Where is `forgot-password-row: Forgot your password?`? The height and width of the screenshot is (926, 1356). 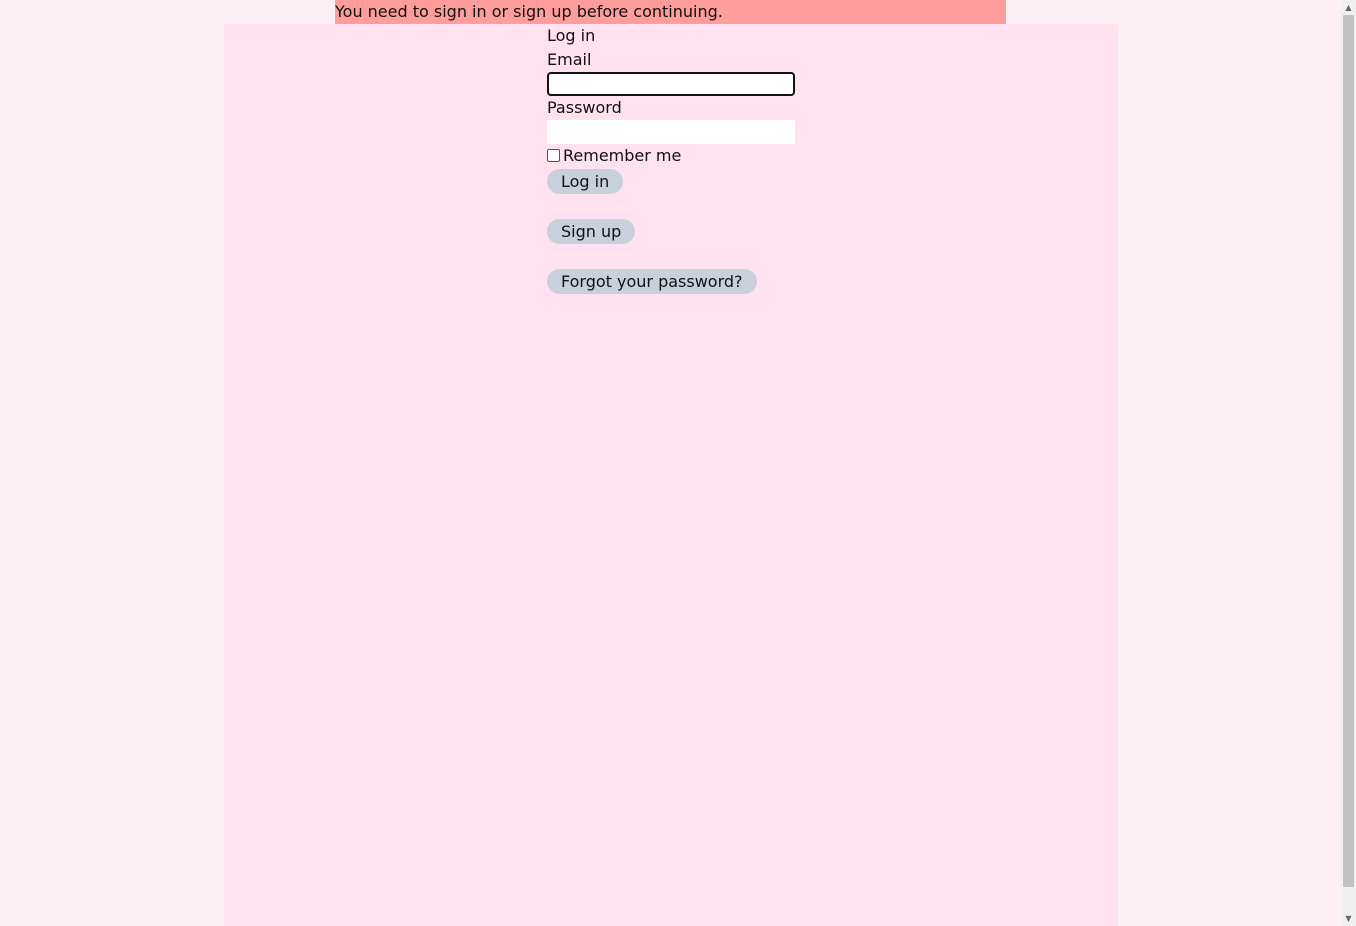 forgot-password-row: Forgot your password? is located at coordinates (747, 281).